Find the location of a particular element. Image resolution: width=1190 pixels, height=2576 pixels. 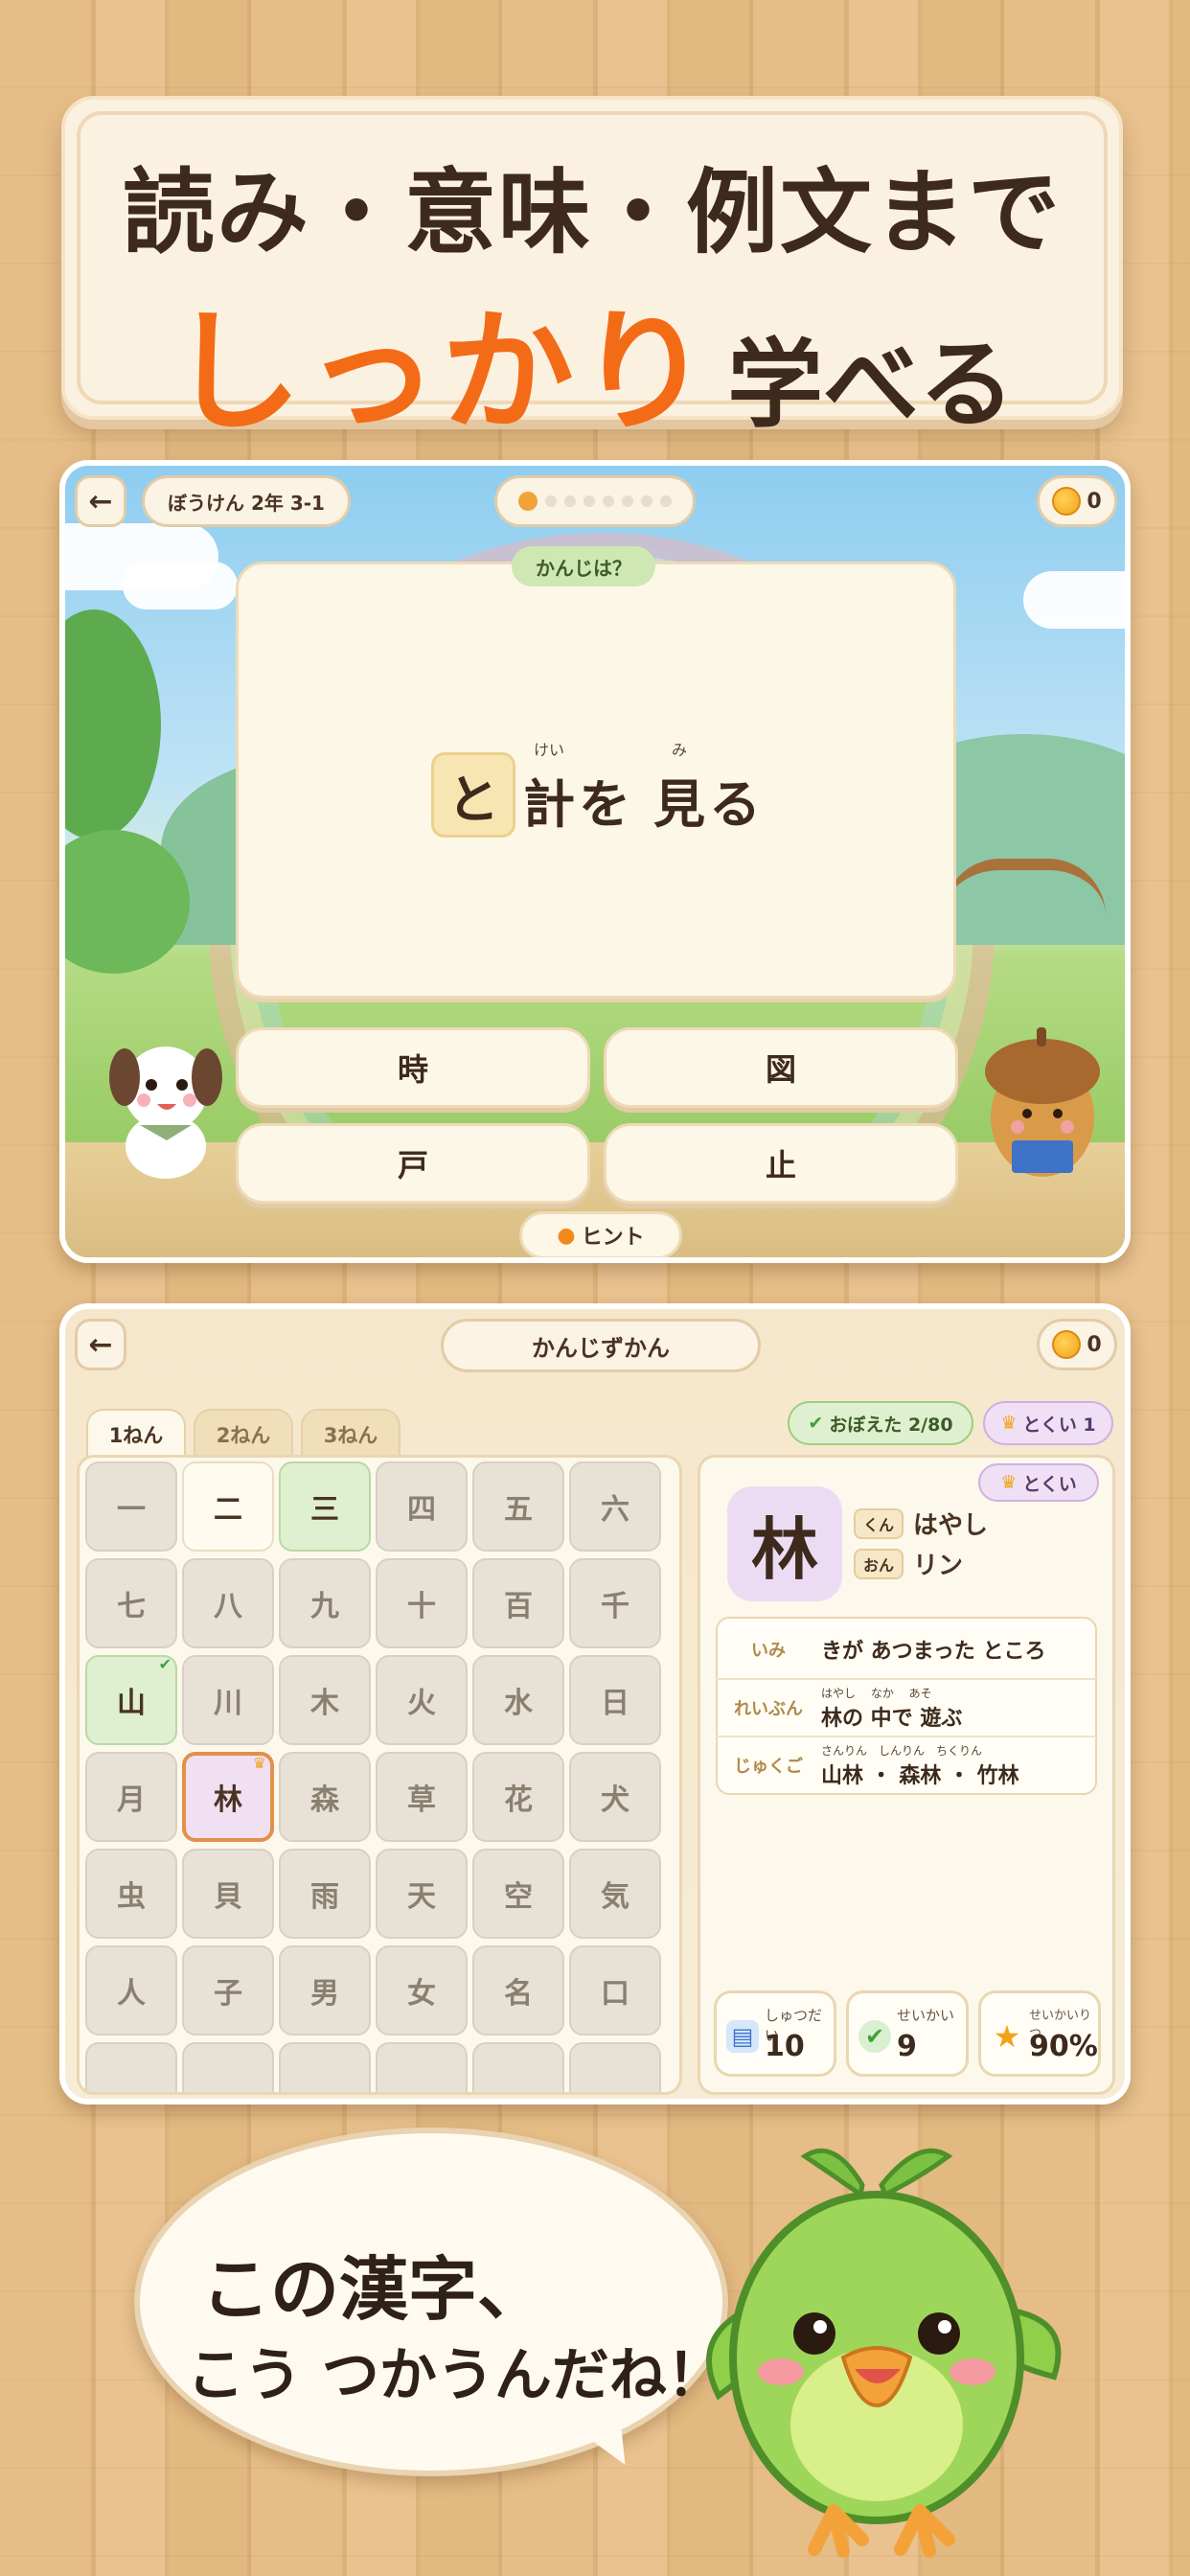

kanji-cell: ✔ 山 is located at coordinates (131, 1700).